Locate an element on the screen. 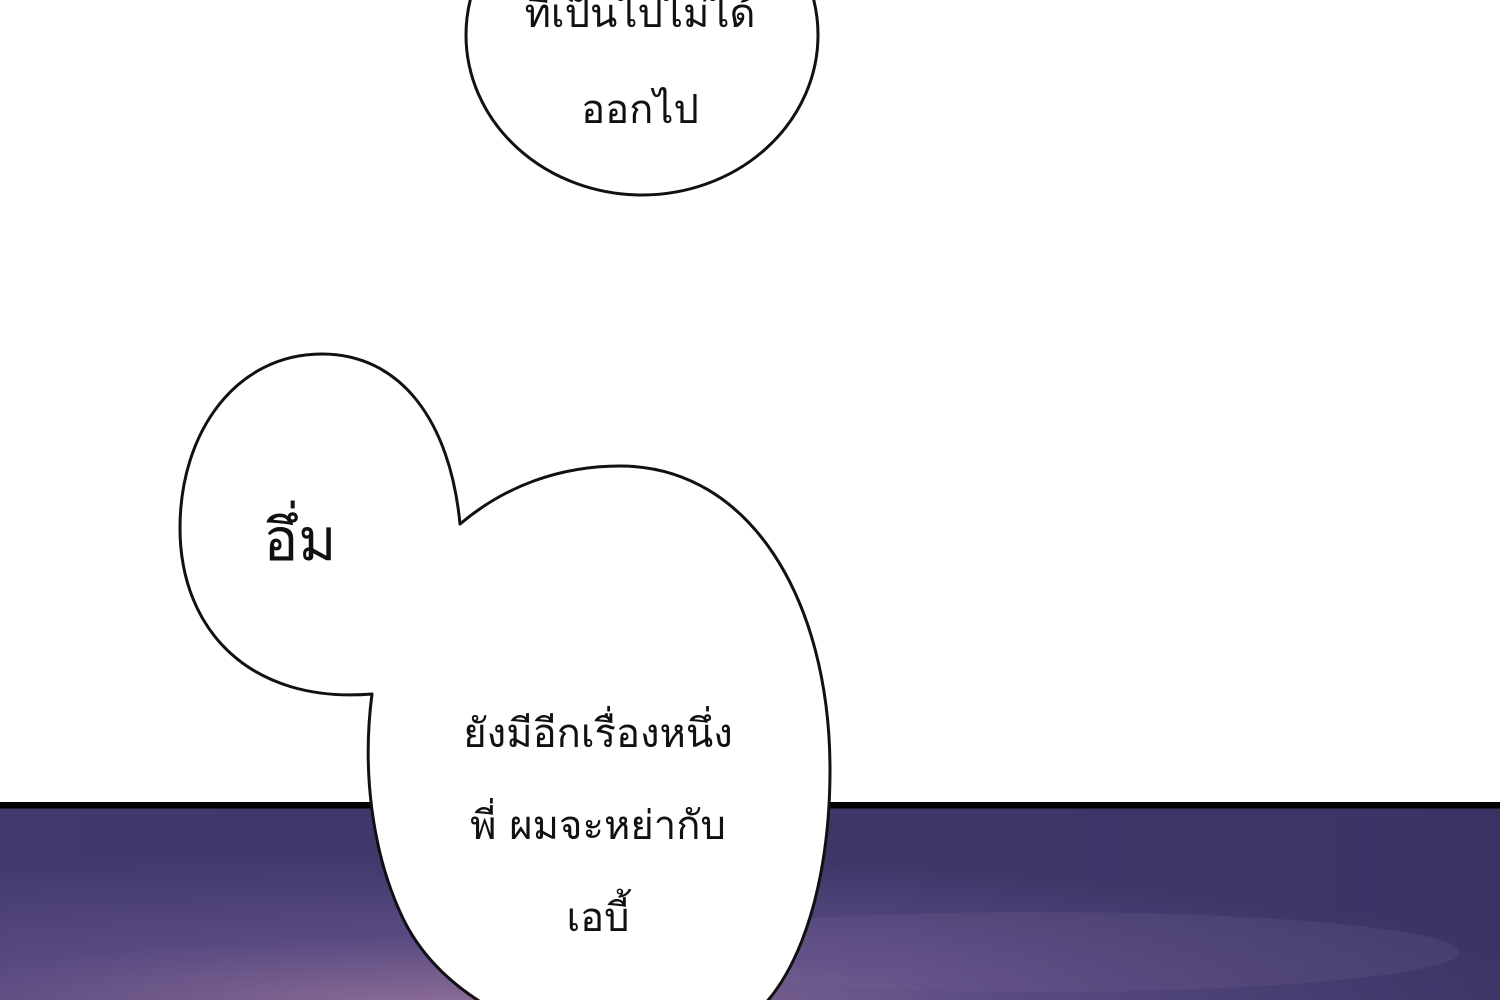 The height and width of the screenshot is (1000, 1500). speech-line: ที่เป็นไปไม่ได้ is located at coordinates (640, 18).